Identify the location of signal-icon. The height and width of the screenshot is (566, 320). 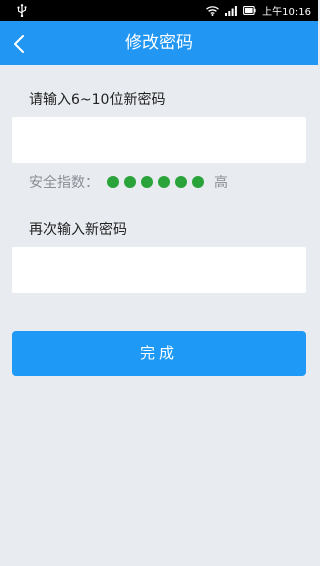
(231, 10).